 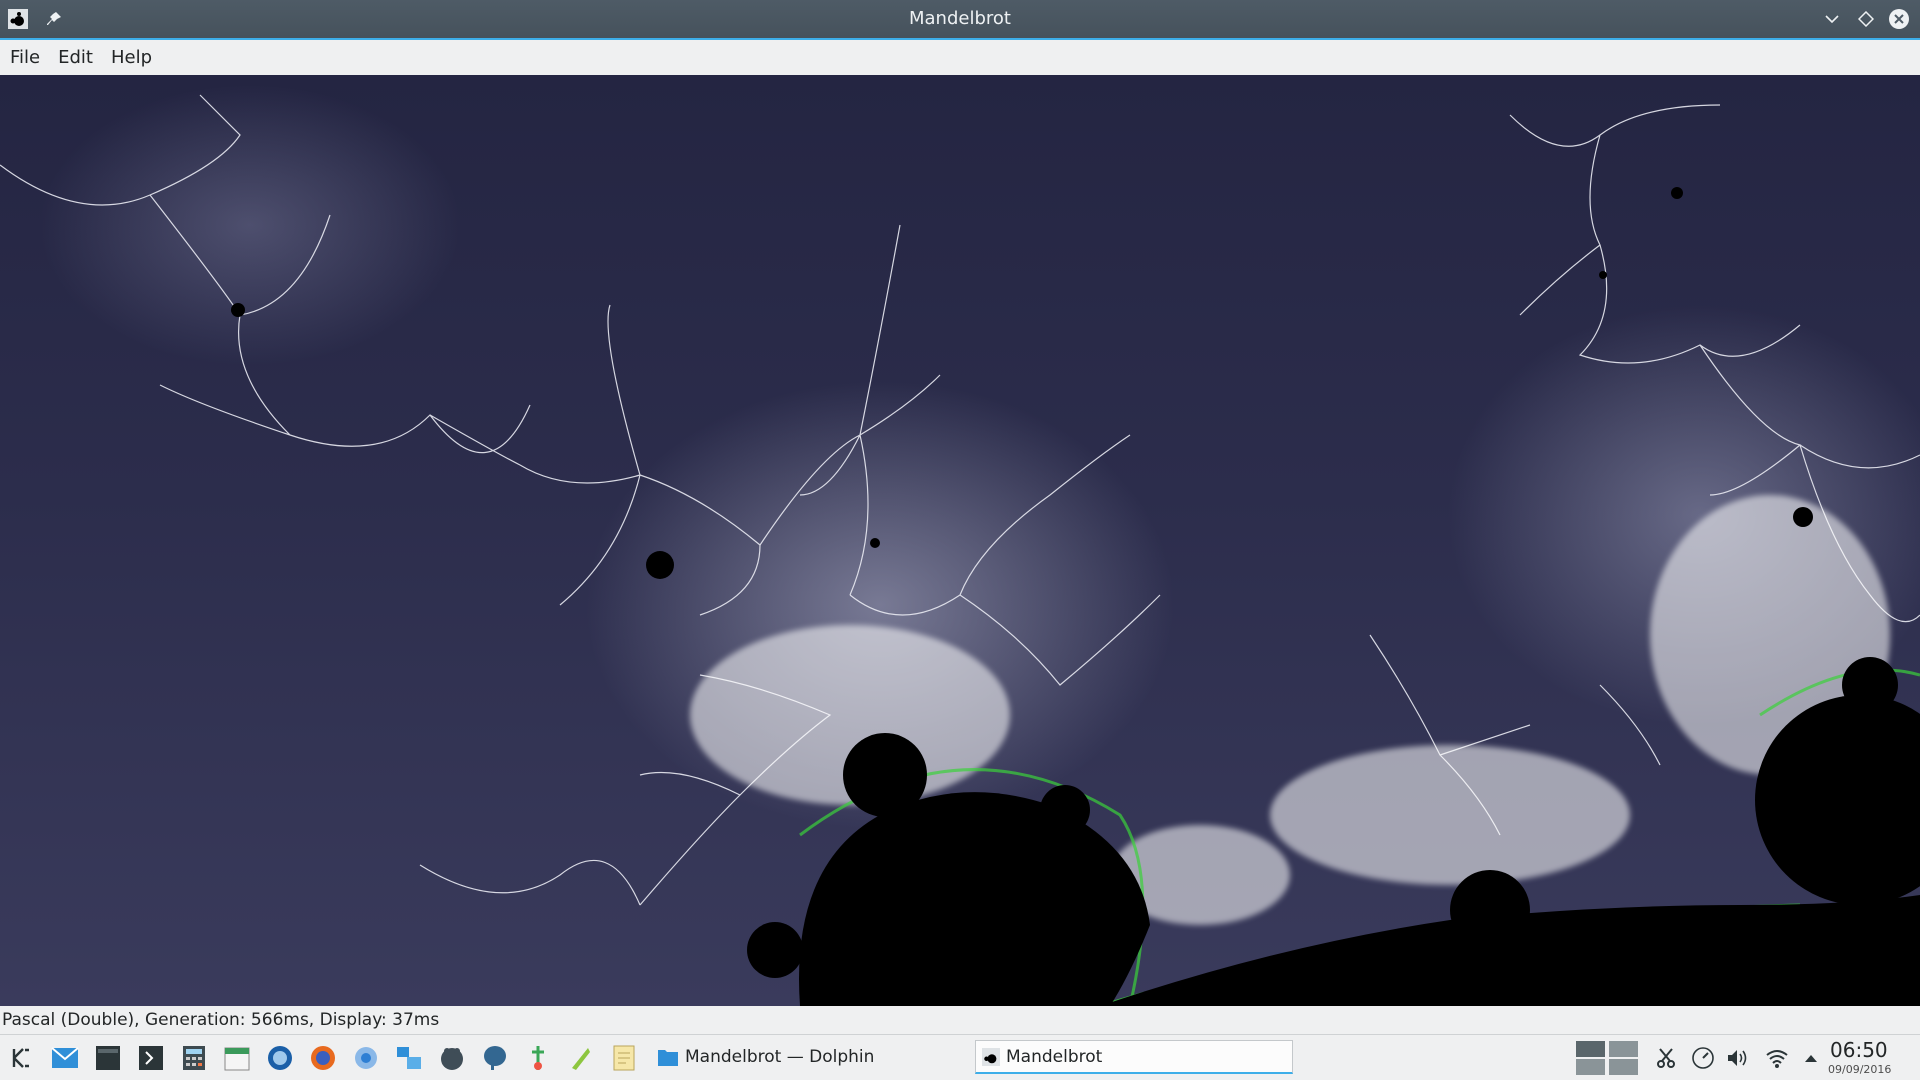 What do you see at coordinates (1859, 1069) in the screenshot?
I see `clock-date: 09/09/2016` at bounding box center [1859, 1069].